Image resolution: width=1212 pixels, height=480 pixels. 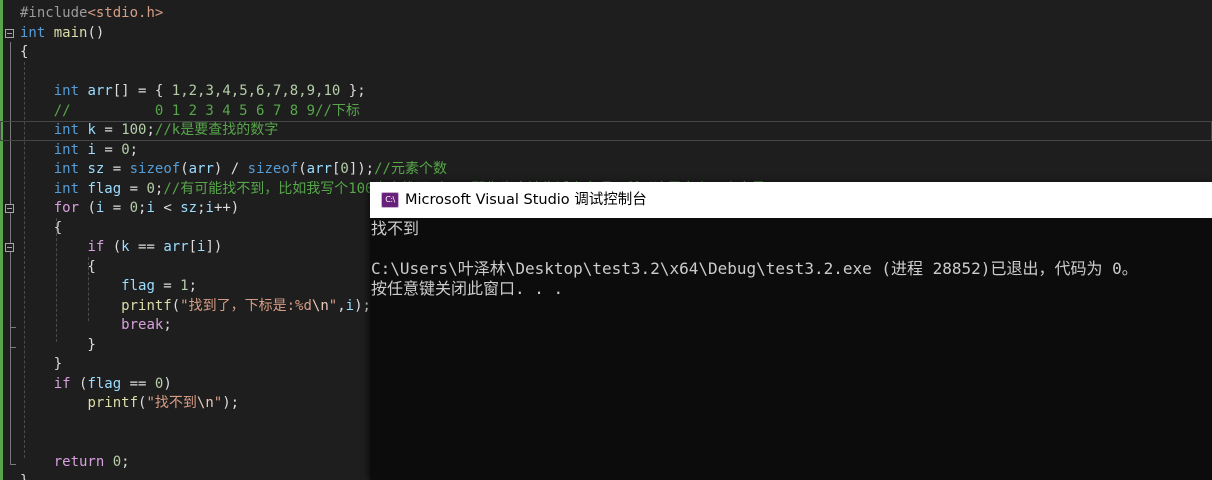 What do you see at coordinates (390, 200) in the screenshot?
I see `visual-studio-console-icon: C:\` at bounding box center [390, 200].